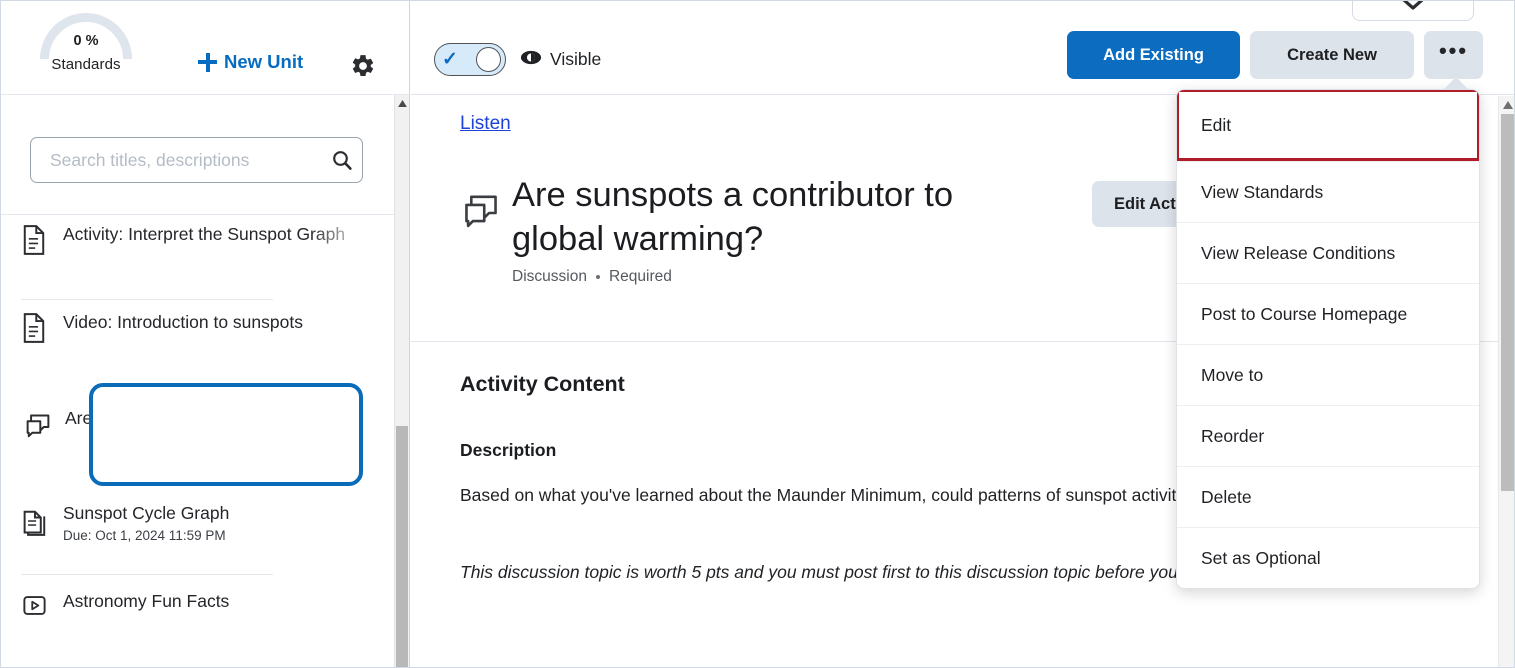 This screenshot has width=1515, height=668. What do you see at coordinates (1328, 496) in the screenshot?
I see `menu-item-delete: Delete` at bounding box center [1328, 496].